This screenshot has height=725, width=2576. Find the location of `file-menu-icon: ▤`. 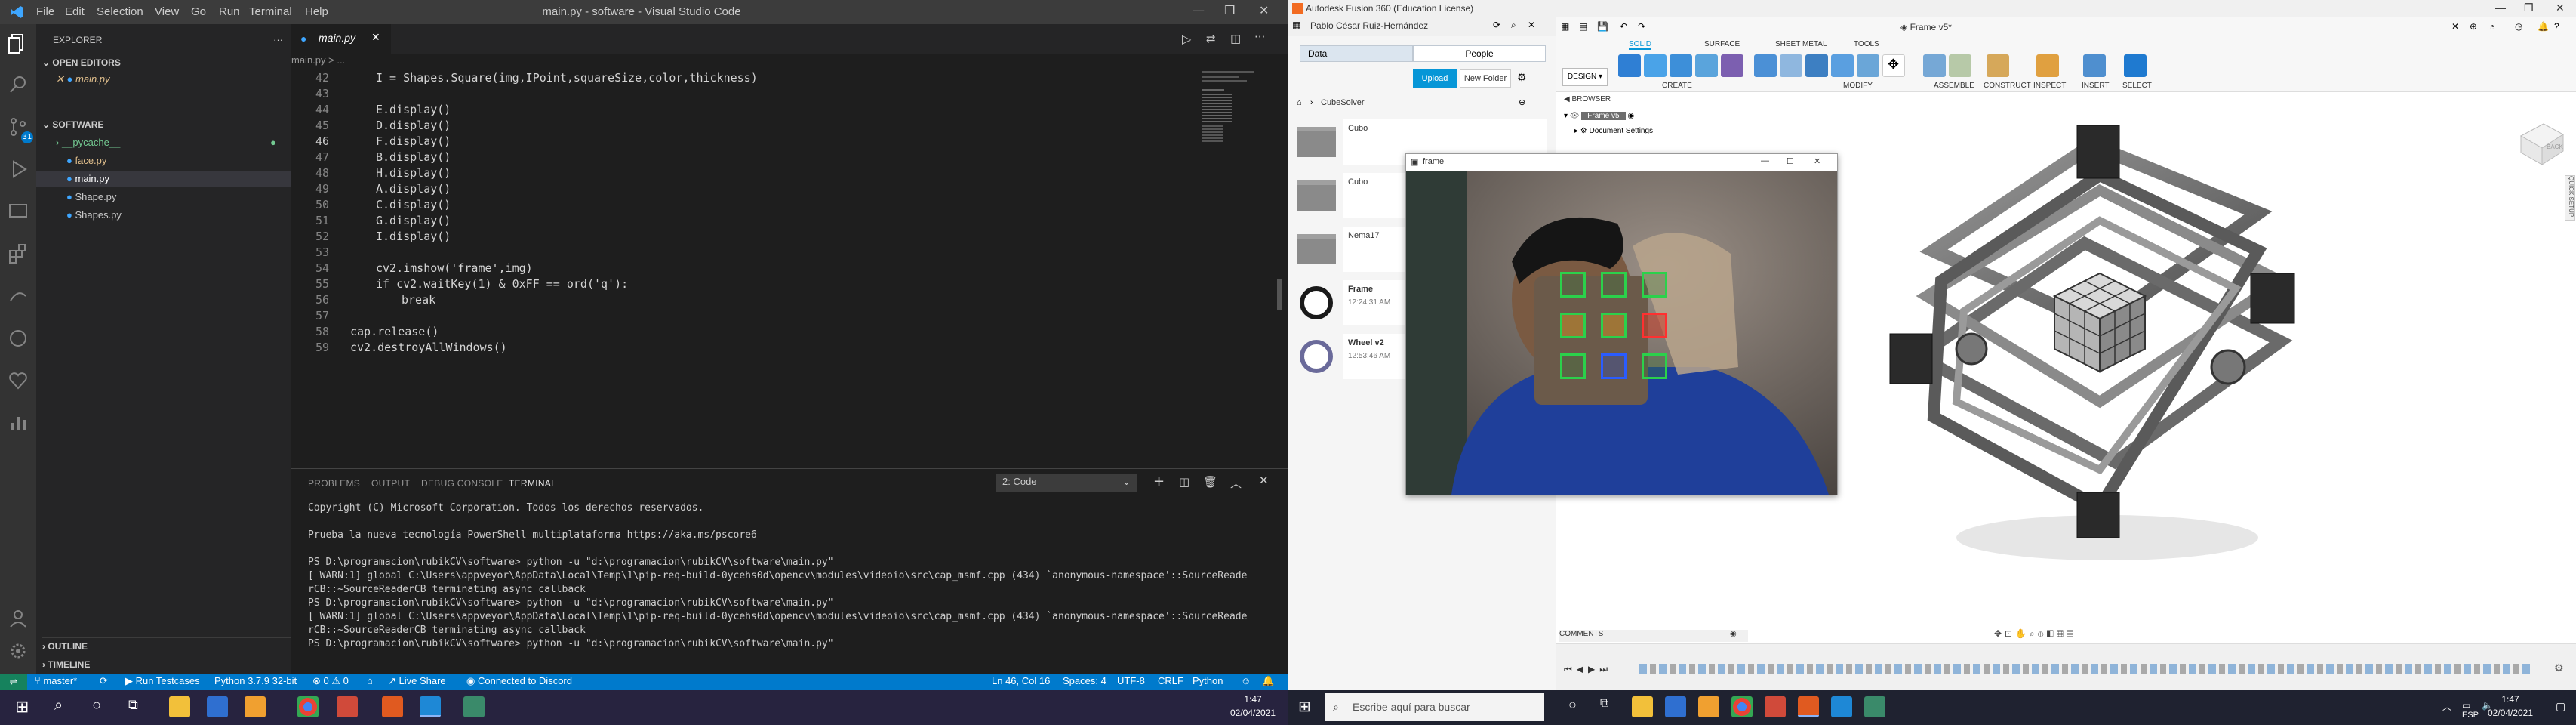

file-menu-icon: ▤ is located at coordinates (1583, 26).